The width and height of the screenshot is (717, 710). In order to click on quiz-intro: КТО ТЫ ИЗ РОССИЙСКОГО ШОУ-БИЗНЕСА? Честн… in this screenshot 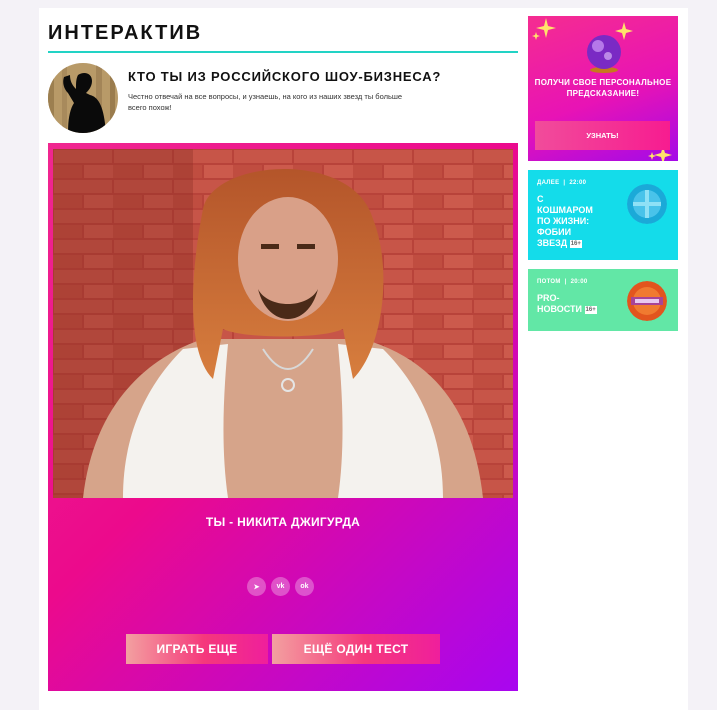, I will do `click(283, 99)`.